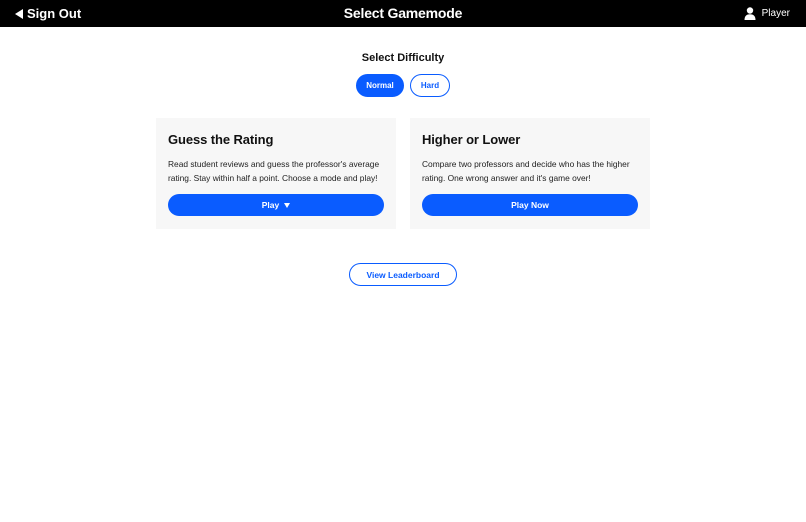  I want to click on sign-out-button: Sign Out, so click(48, 13).